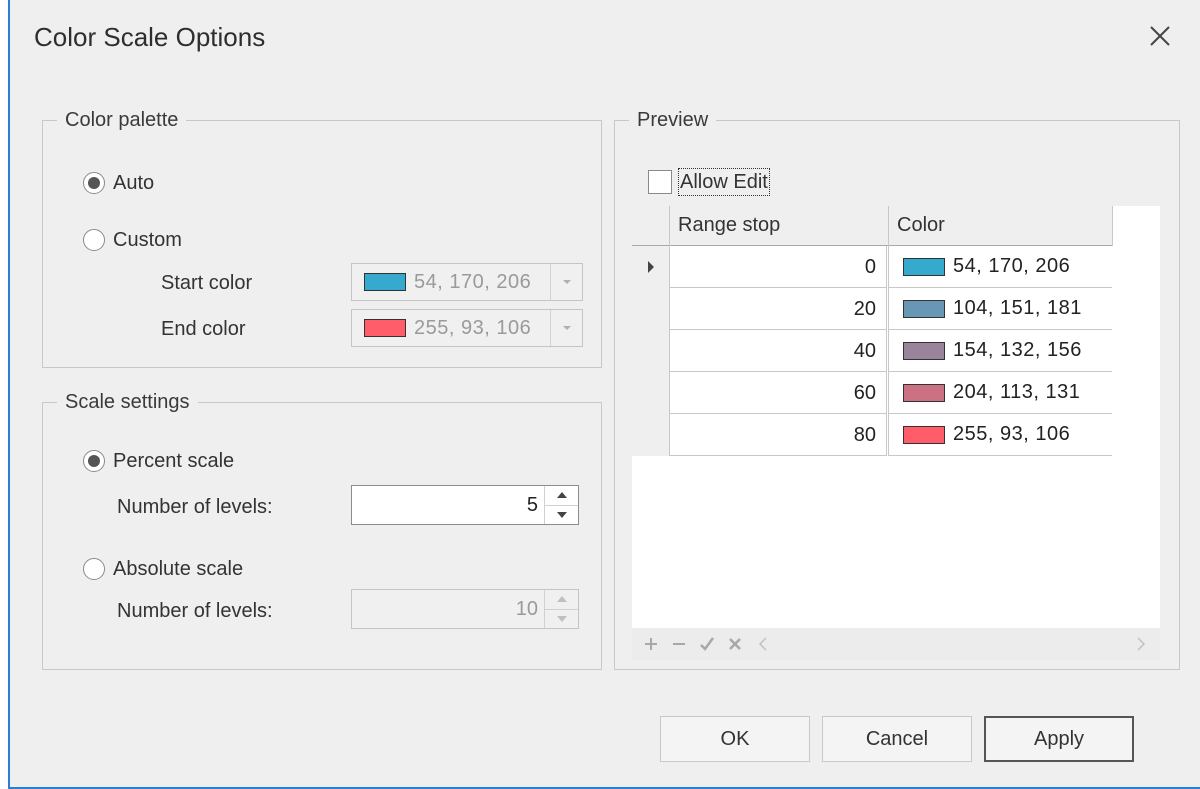 The height and width of the screenshot is (789, 1200). I want to click on grid-header: Range stop Color, so click(872, 226).